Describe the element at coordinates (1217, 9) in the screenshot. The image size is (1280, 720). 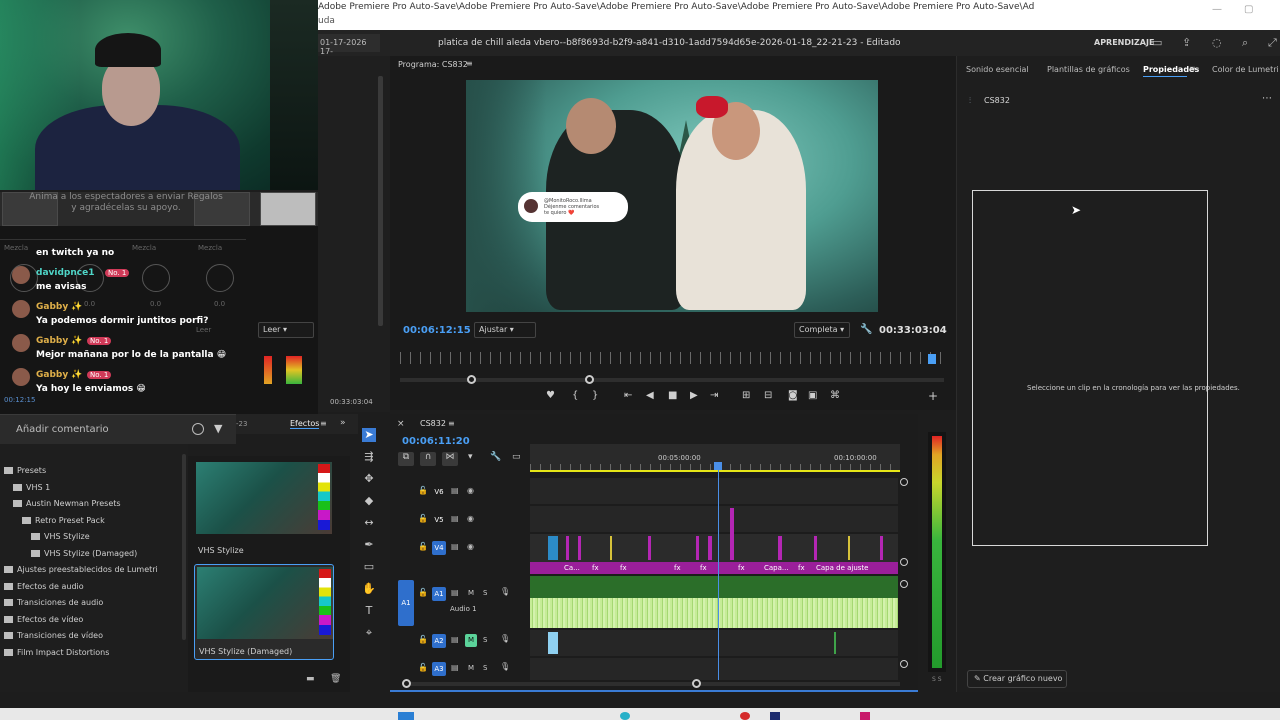
I see `minimize-icon: —` at that location.